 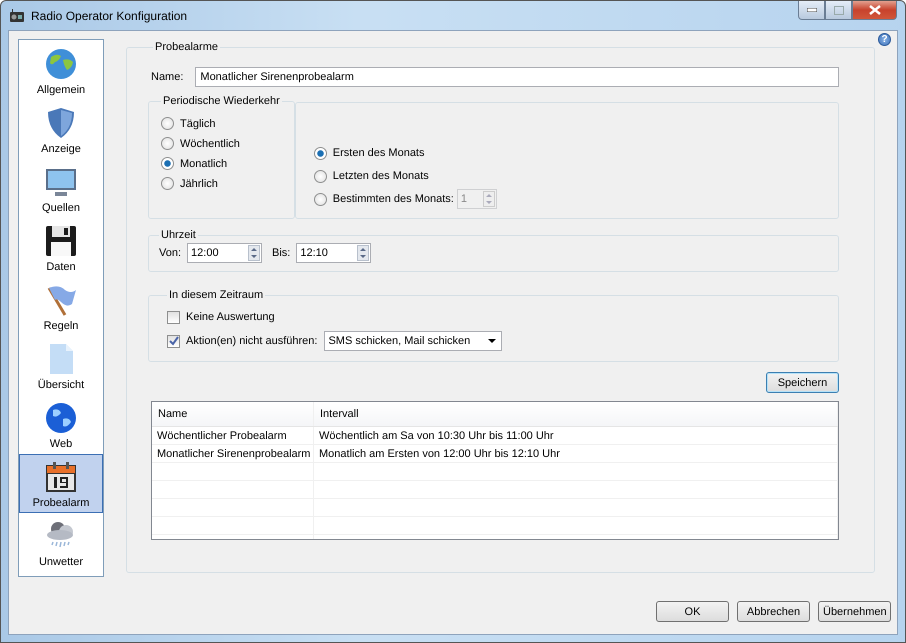 What do you see at coordinates (167, 77) in the screenshot?
I see `name-label: Name:` at bounding box center [167, 77].